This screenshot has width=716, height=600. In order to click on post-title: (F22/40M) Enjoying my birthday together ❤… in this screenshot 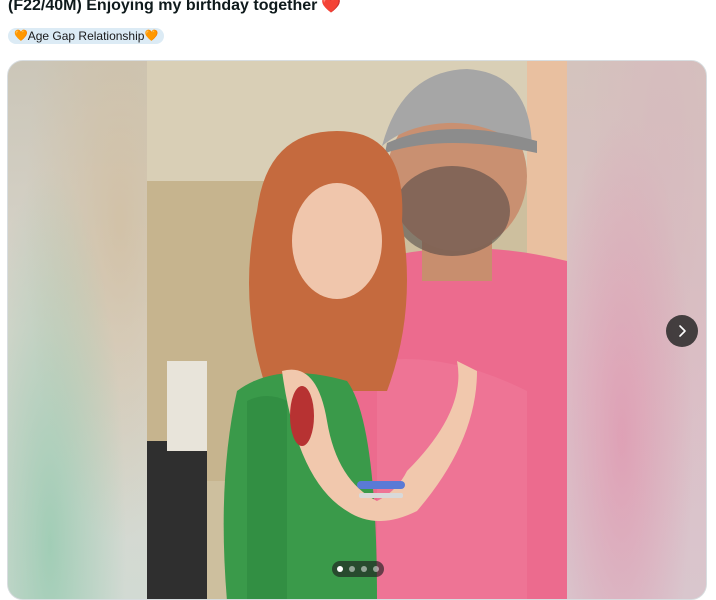, I will do `click(174, 9)`.